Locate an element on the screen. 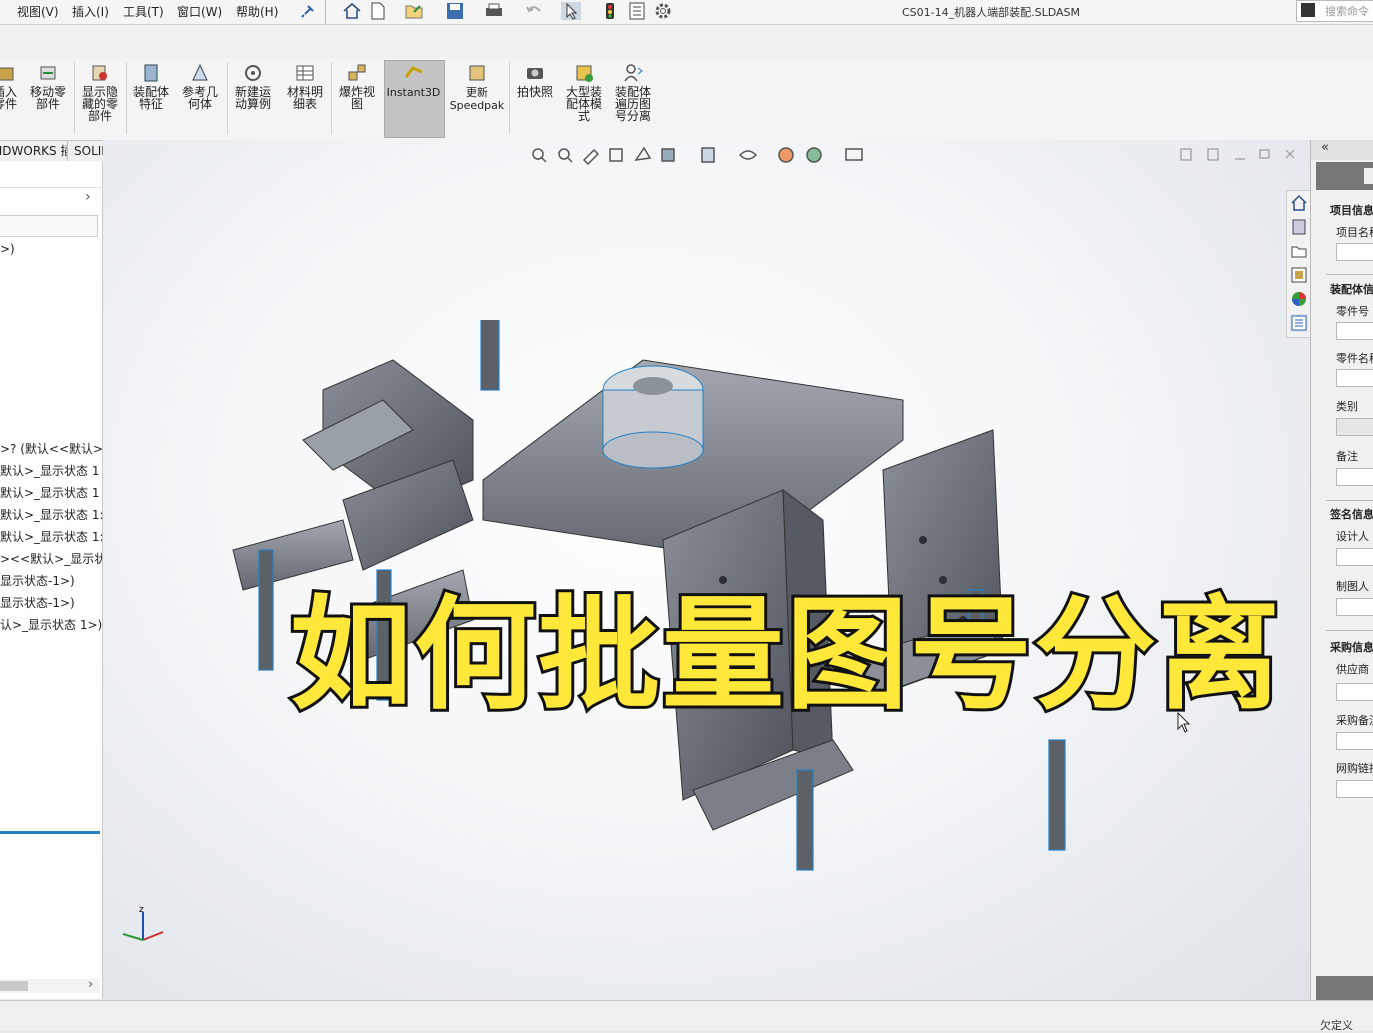 The height and width of the screenshot is (1033, 1373). drafter-field is located at coordinates (1354, 607).